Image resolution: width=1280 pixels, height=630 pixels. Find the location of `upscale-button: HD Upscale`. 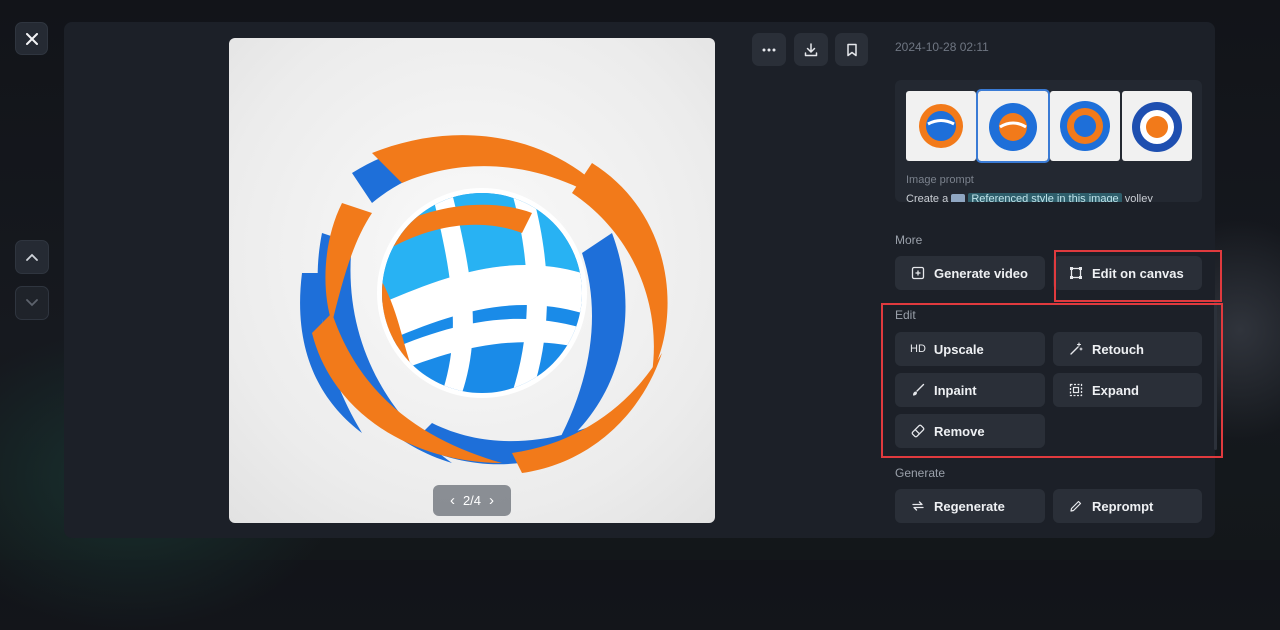

upscale-button: HD Upscale is located at coordinates (970, 349).